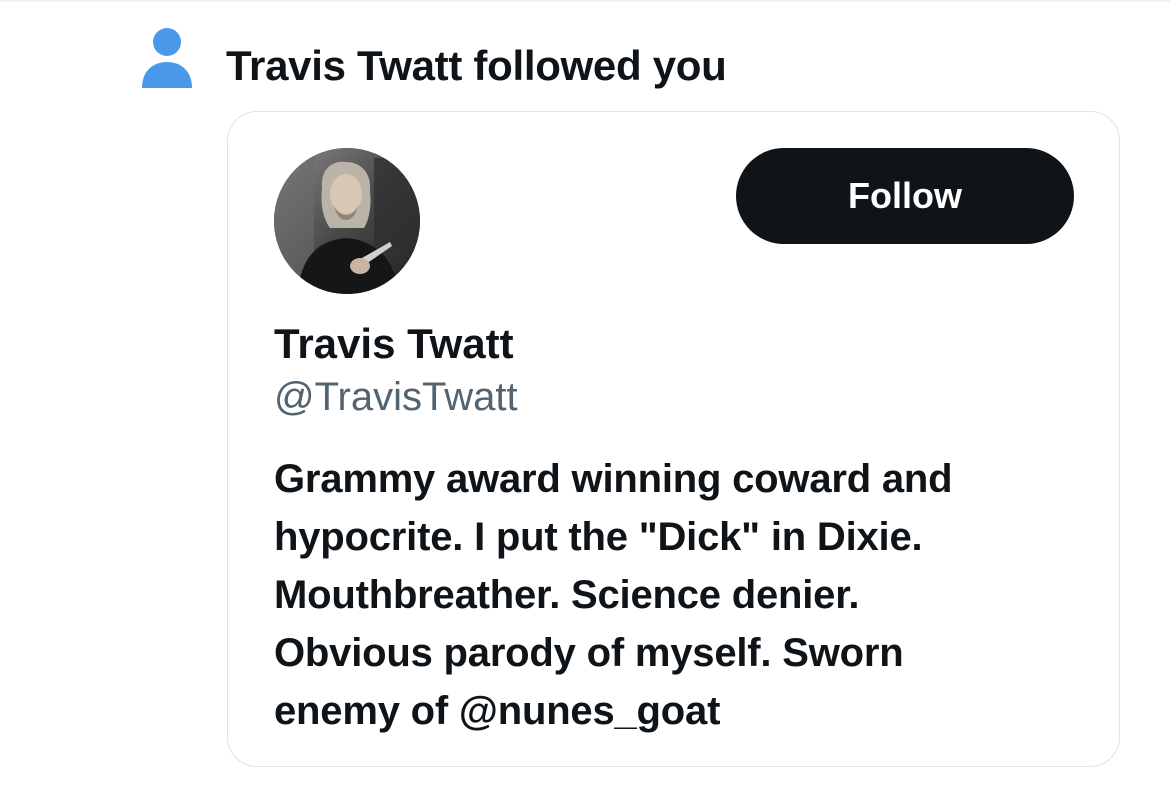 The width and height of the screenshot is (1170, 795). What do you see at coordinates (344, 65) in the screenshot?
I see `notification-actor-name: Travis Twatt` at bounding box center [344, 65].